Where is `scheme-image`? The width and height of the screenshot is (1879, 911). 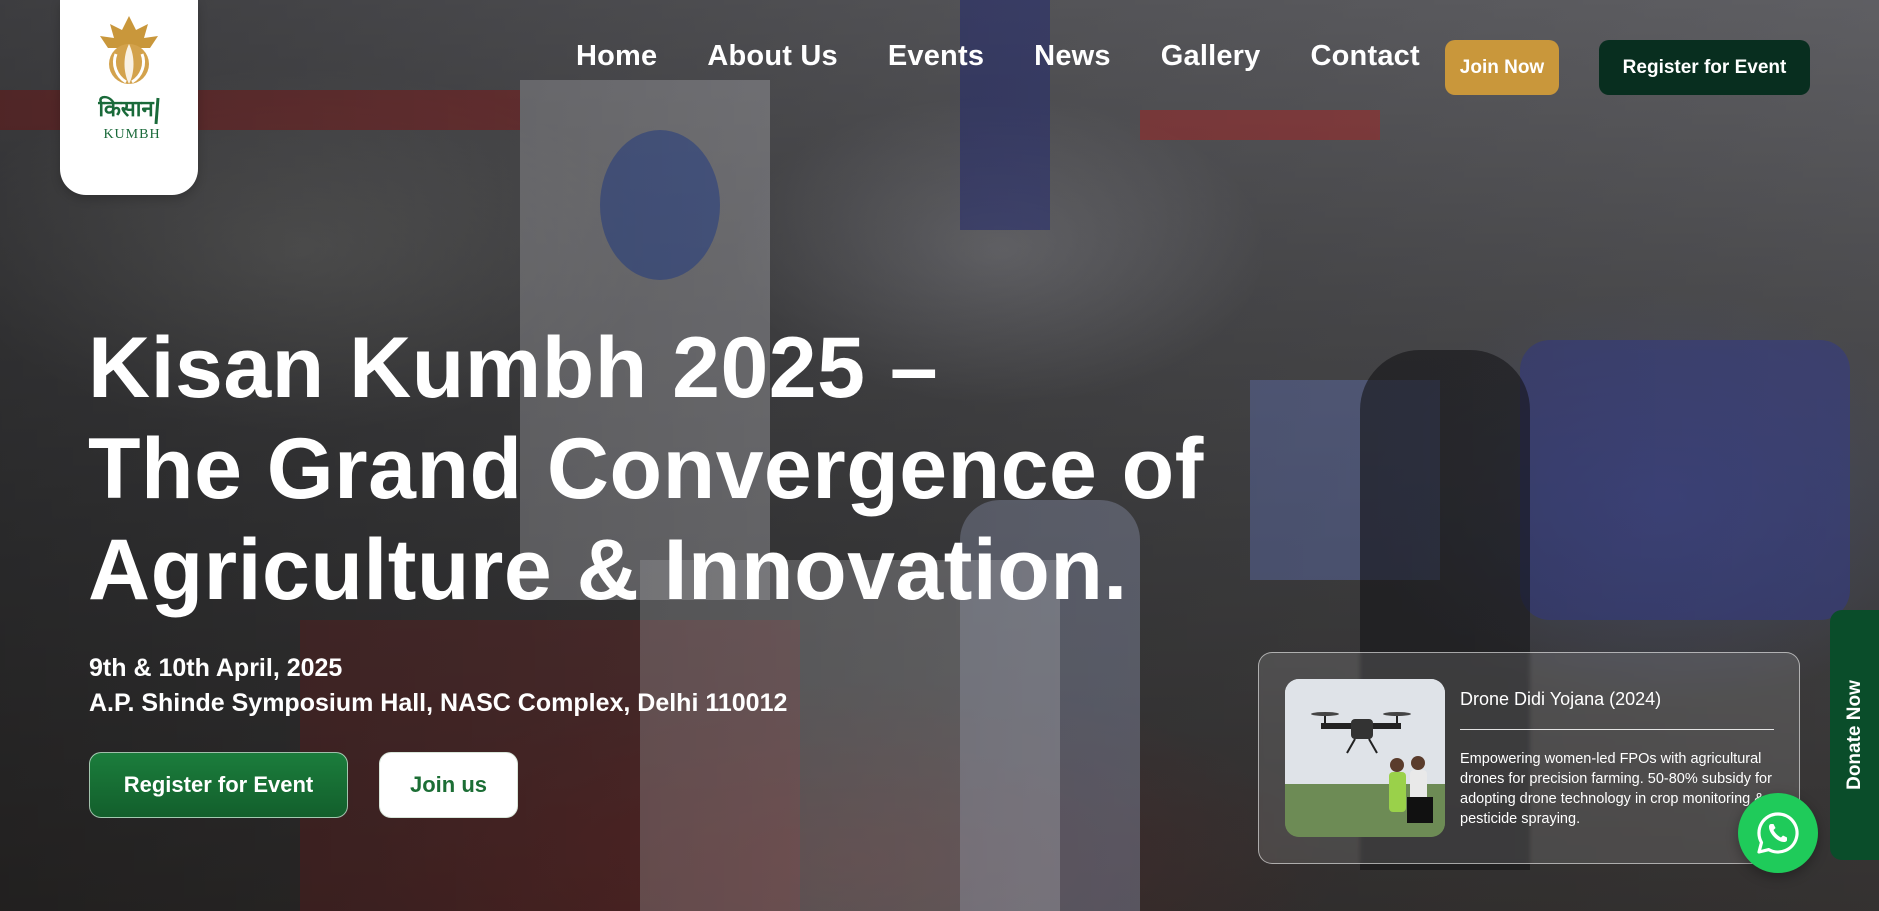 scheme-image is located at coordinates (1365, 758).